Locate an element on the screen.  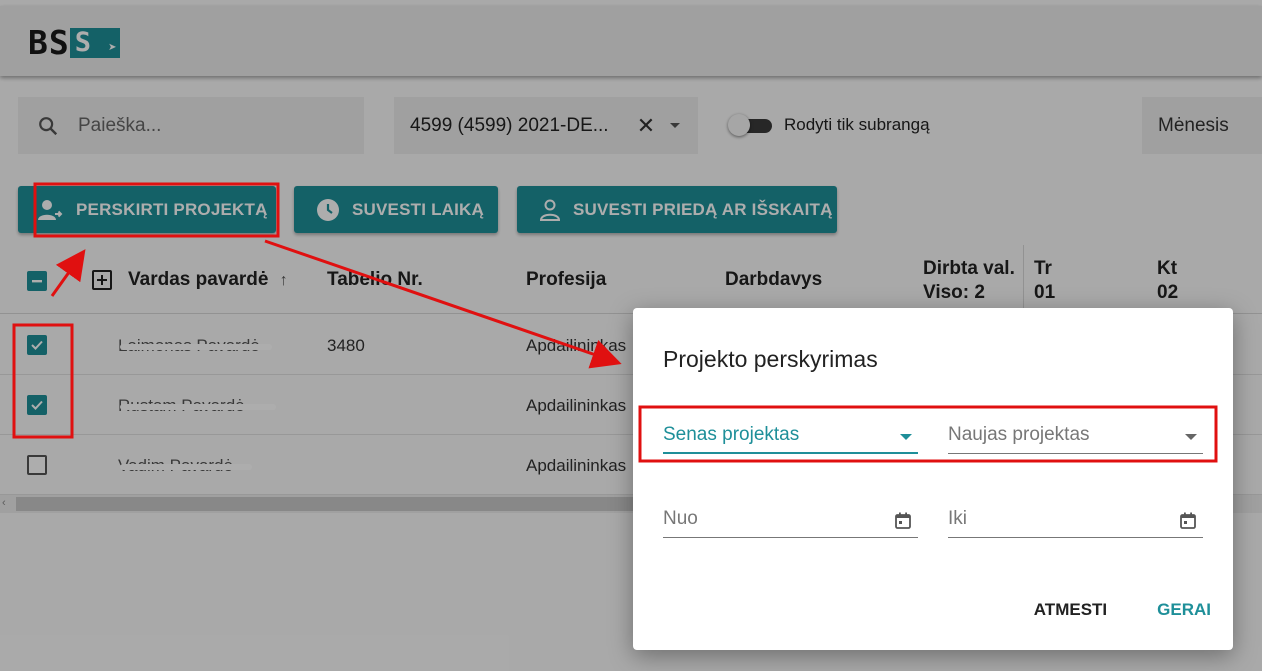
date-to-label: Iki is located at coordinates (957, 518).